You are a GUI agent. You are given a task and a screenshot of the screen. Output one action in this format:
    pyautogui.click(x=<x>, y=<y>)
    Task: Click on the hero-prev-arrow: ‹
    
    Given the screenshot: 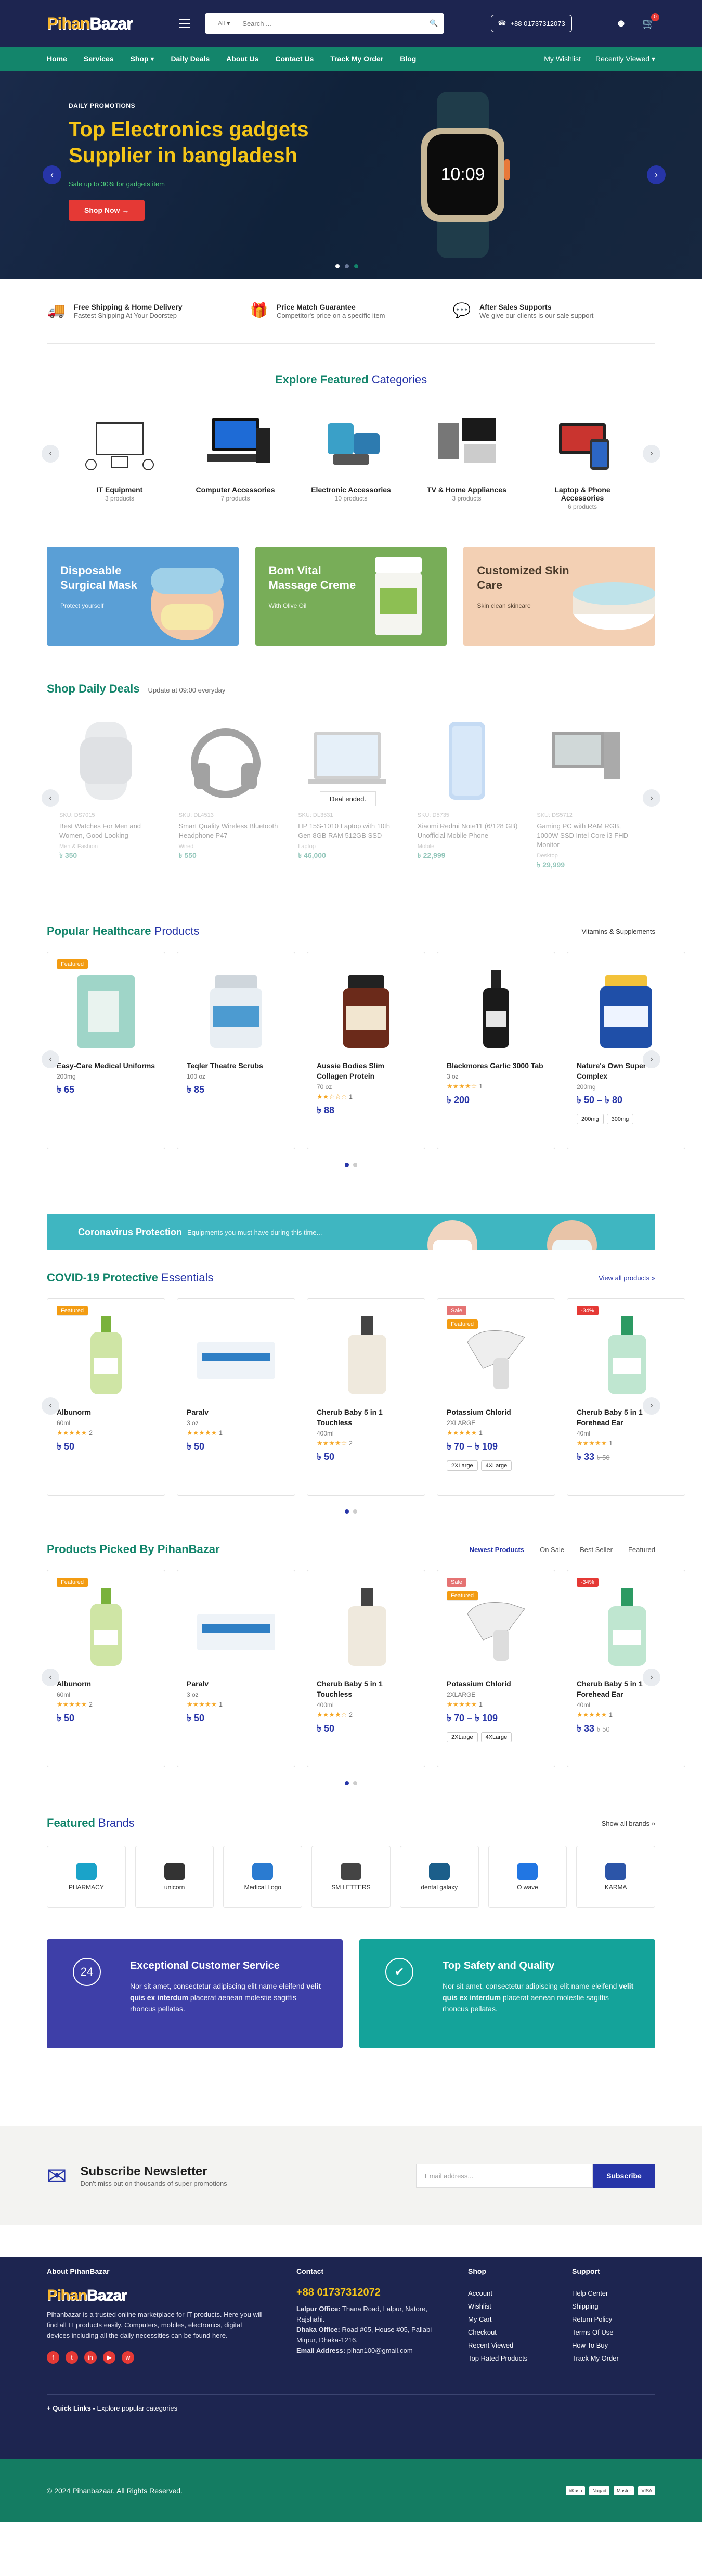 What is the action you would take?
    pyautogui.click(x=52, y=175)
    